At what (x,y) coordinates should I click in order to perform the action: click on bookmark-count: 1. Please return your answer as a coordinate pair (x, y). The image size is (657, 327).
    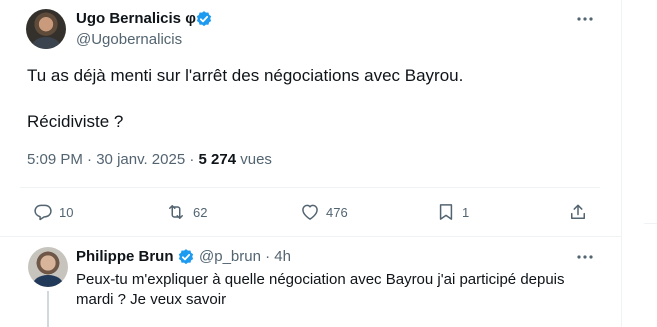
    Looking at the image, I should click on (466, 212).